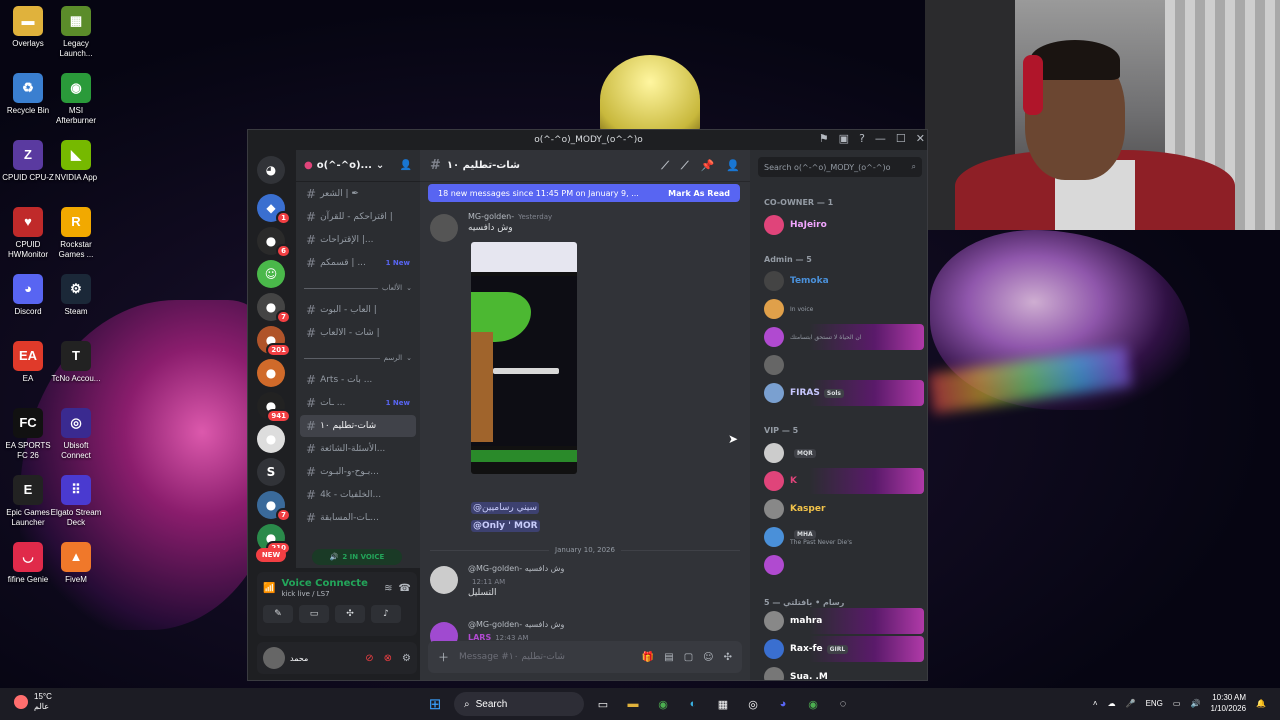  Describe the element at coordinates (699, 193) in the screenshot. I see `mark-as-read-button: Mark As Read` at that location.